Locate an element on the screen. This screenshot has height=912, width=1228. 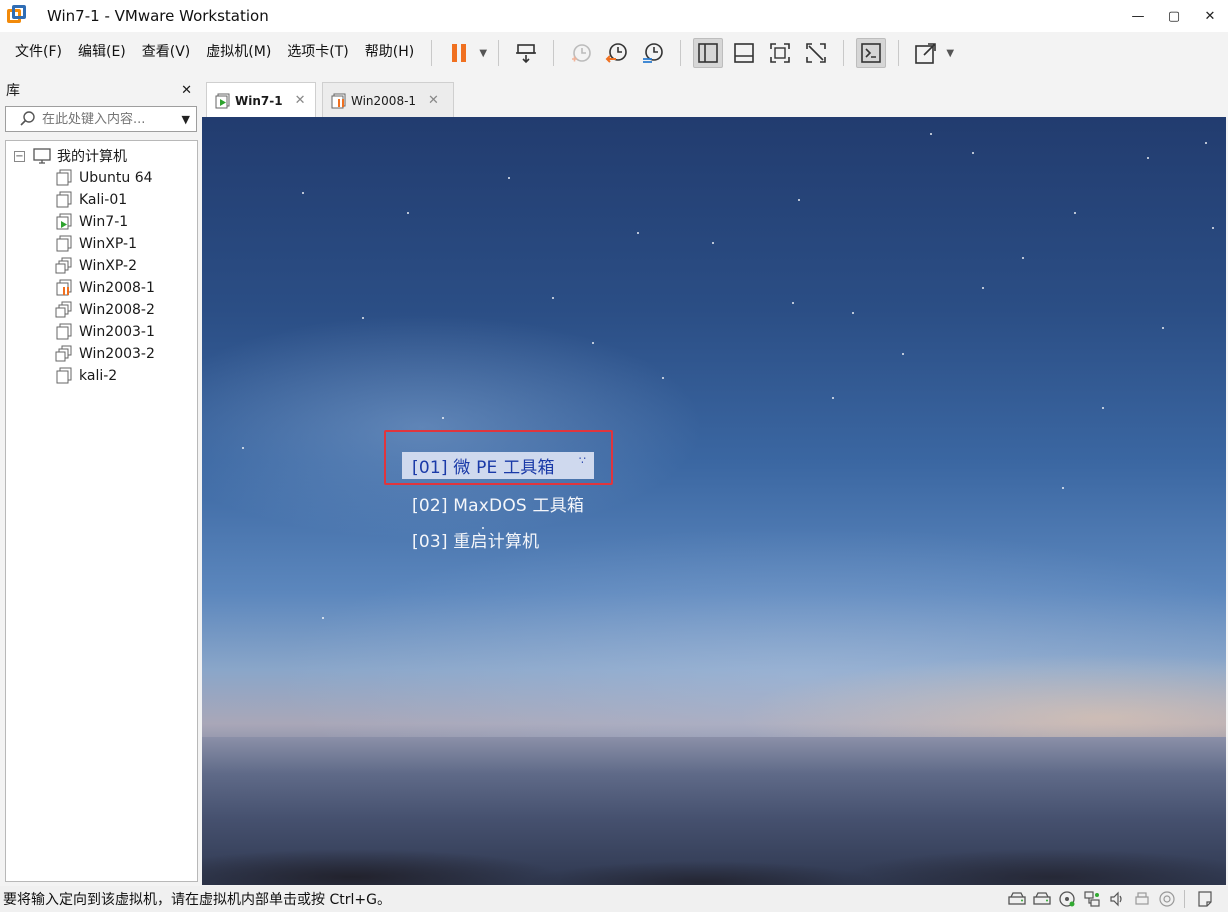
tree-vm-item: WinXP-2 is located at coordinates (101, 266).